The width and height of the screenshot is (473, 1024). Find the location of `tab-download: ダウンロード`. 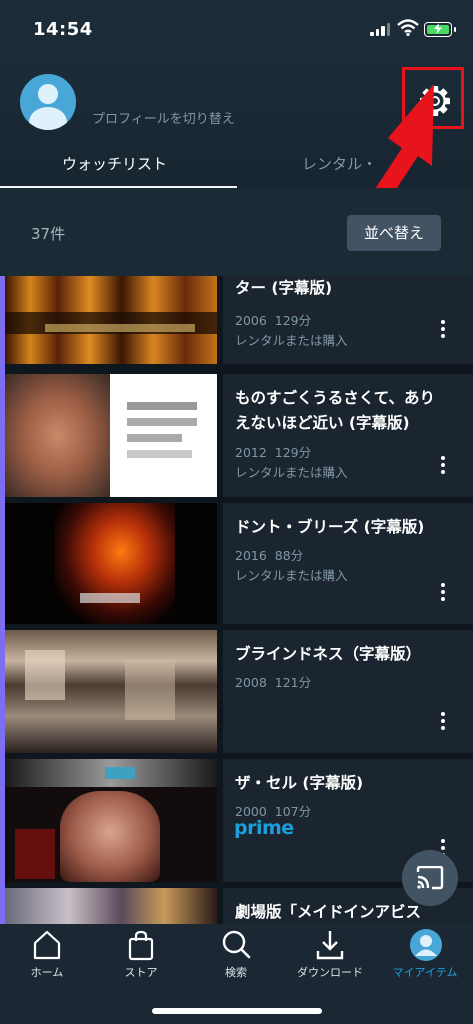

tab-download: ダウンロード is located at coordinates (330, 954).